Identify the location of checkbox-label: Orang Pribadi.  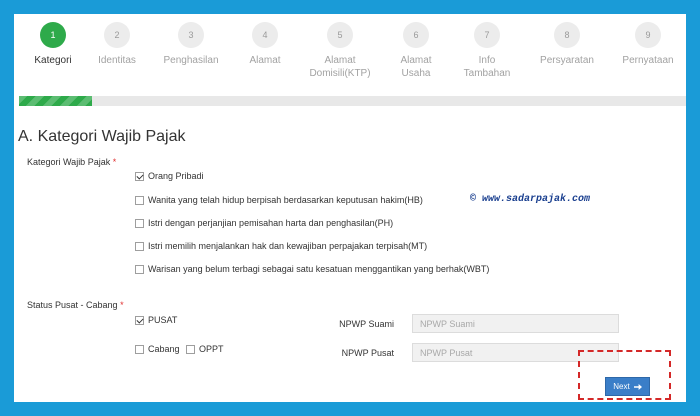
(176, 176).